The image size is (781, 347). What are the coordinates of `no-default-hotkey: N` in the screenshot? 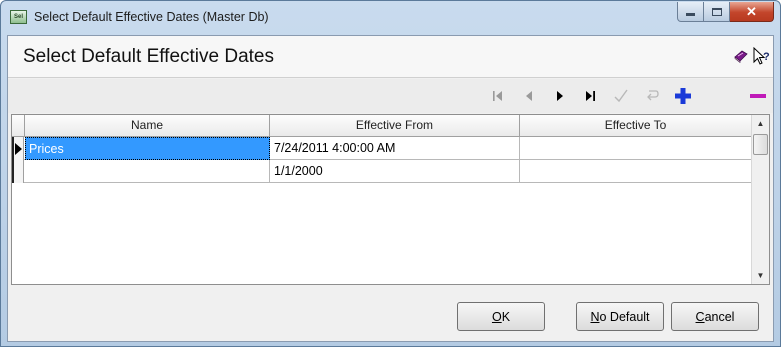 It's located at (595, 316).